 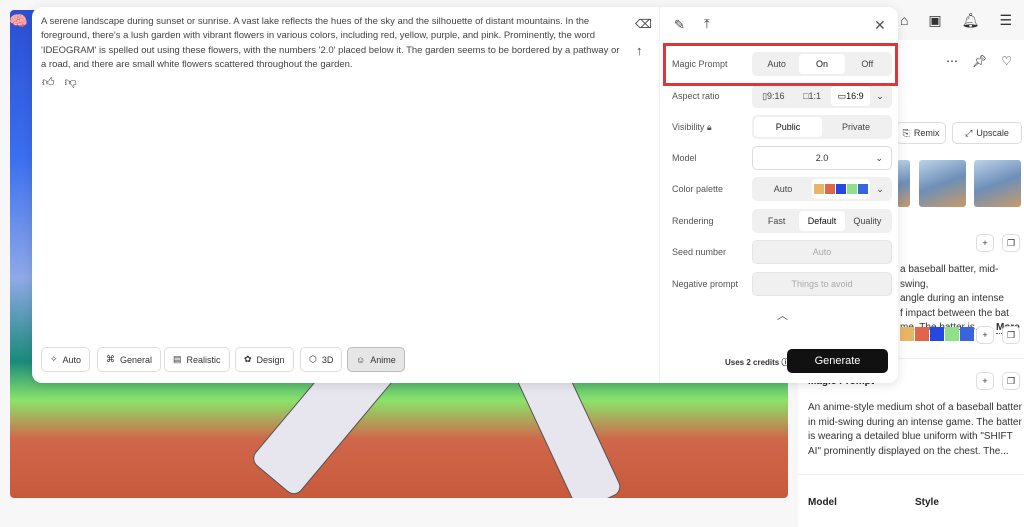 I want to click on upscale-button: ⤢ Upscale, so click(x=987, y=133).